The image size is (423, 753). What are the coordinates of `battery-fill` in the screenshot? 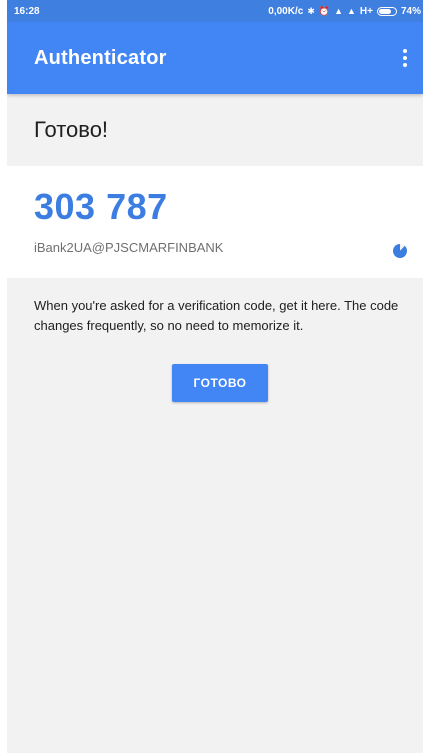 It's located at (384, 11).